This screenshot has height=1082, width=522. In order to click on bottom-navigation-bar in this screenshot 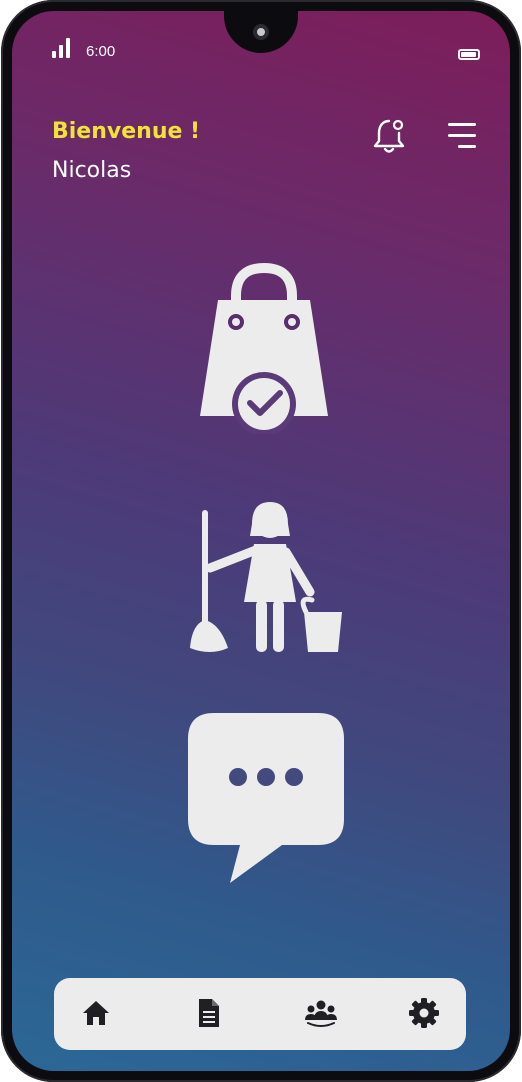, I will do `click(260, 1014)`.